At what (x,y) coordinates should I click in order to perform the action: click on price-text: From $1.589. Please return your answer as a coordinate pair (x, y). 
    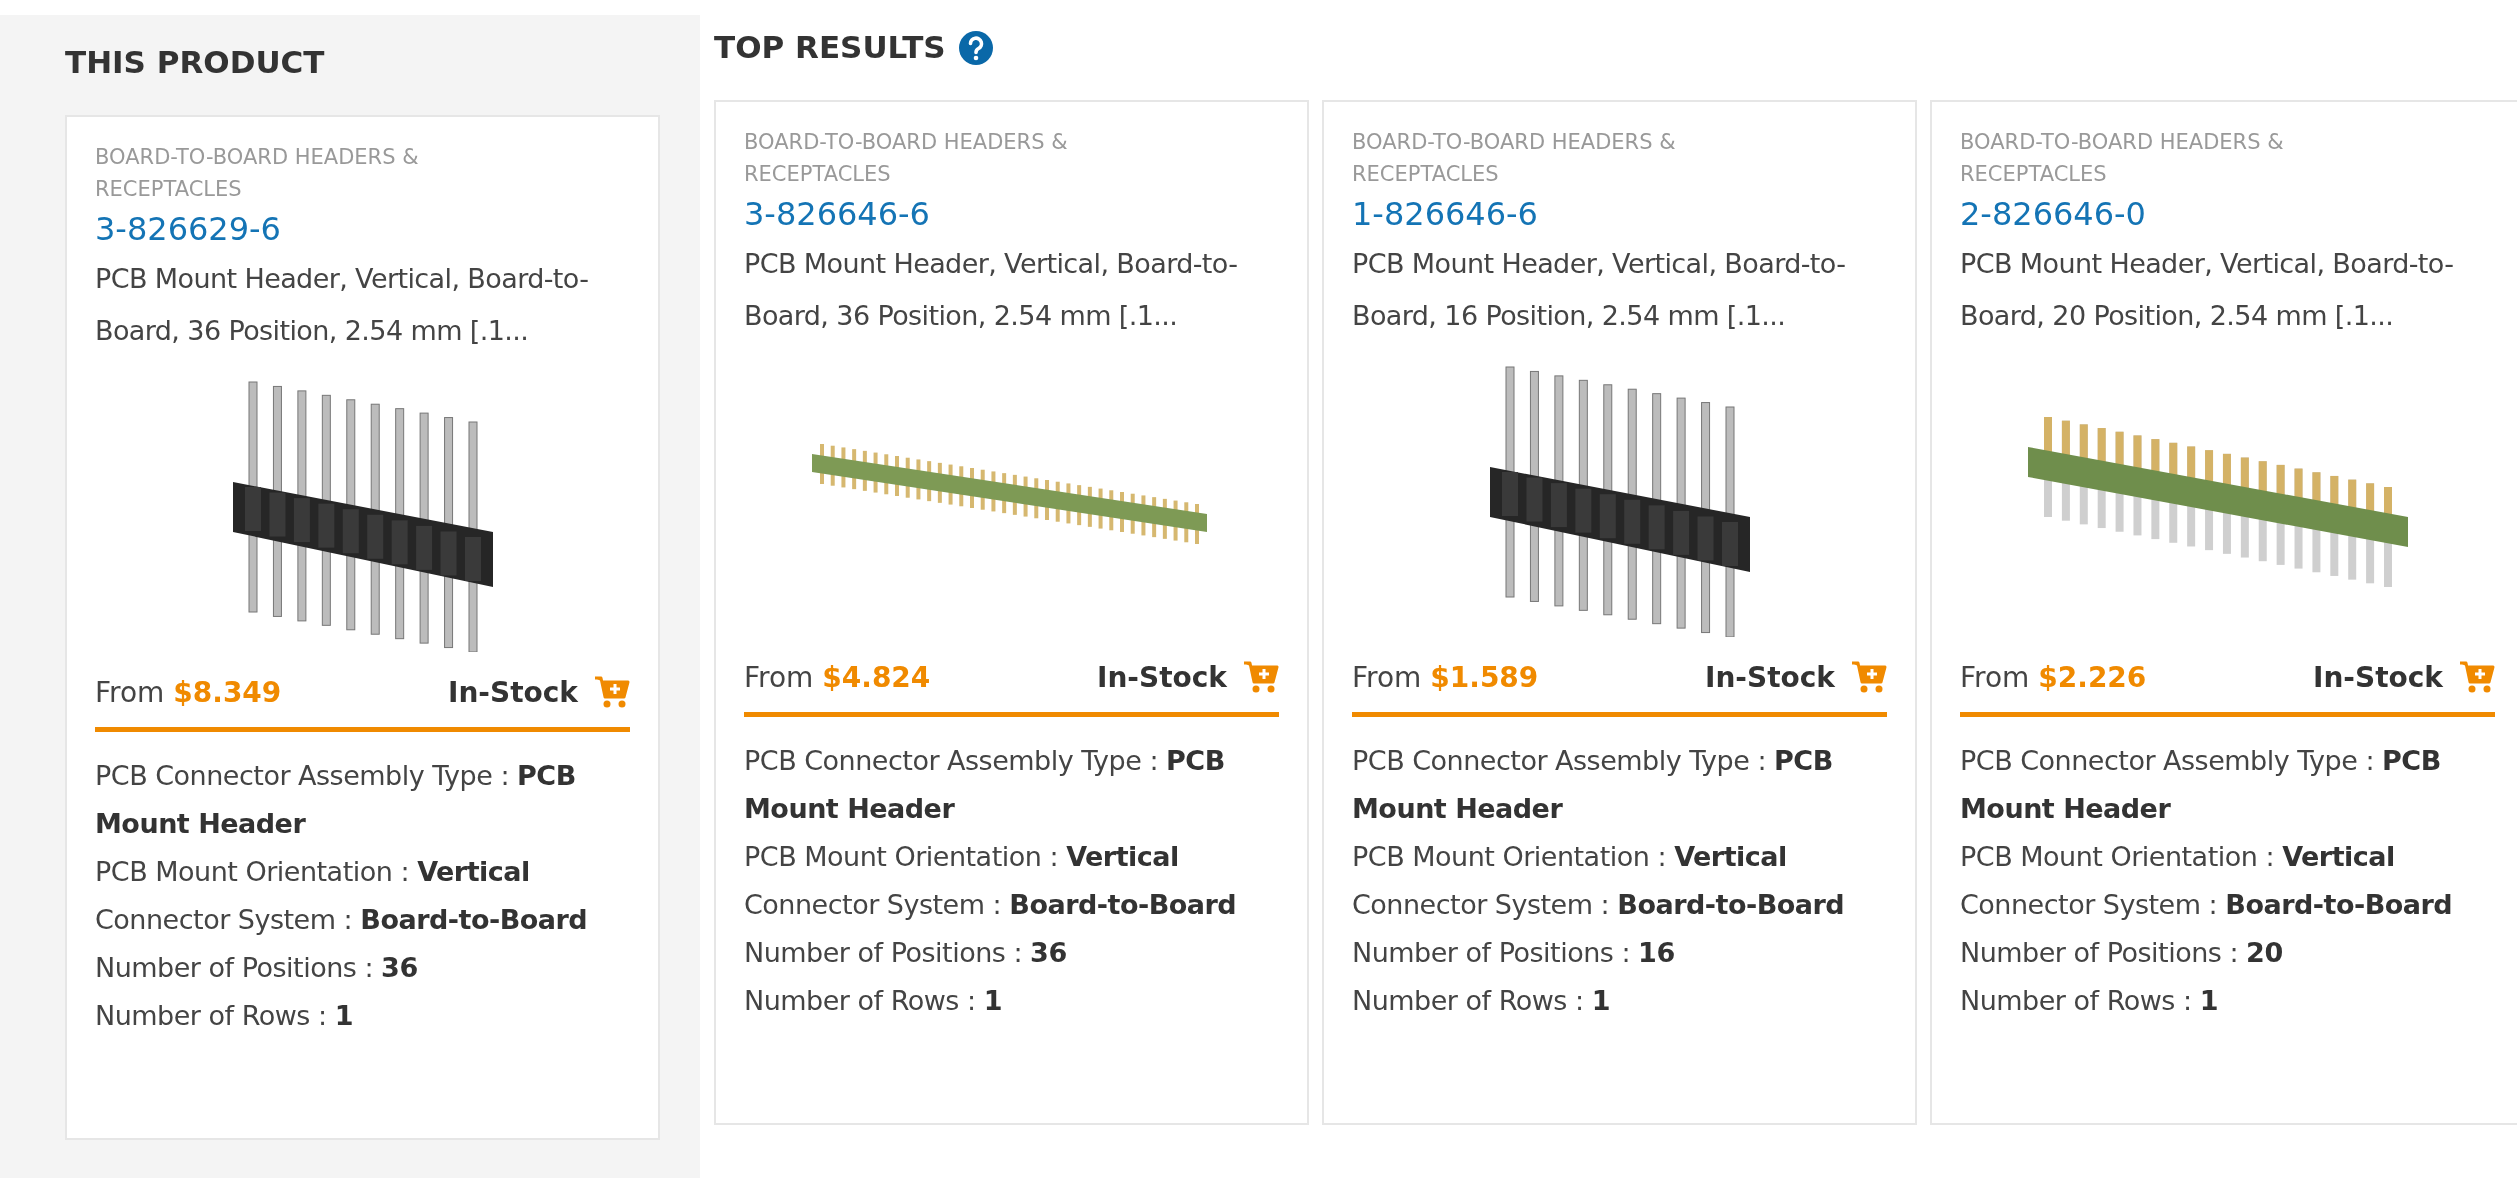
    Looking at the image, I should click on (1445, 677).